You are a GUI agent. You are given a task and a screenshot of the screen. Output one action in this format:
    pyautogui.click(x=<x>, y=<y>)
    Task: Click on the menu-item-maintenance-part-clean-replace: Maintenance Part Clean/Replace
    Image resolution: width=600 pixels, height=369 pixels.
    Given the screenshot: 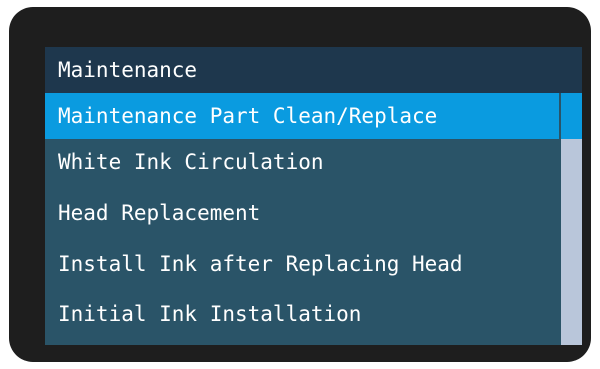 What is the action you would take?
    pyautogui.click(x=302, y=116)
    